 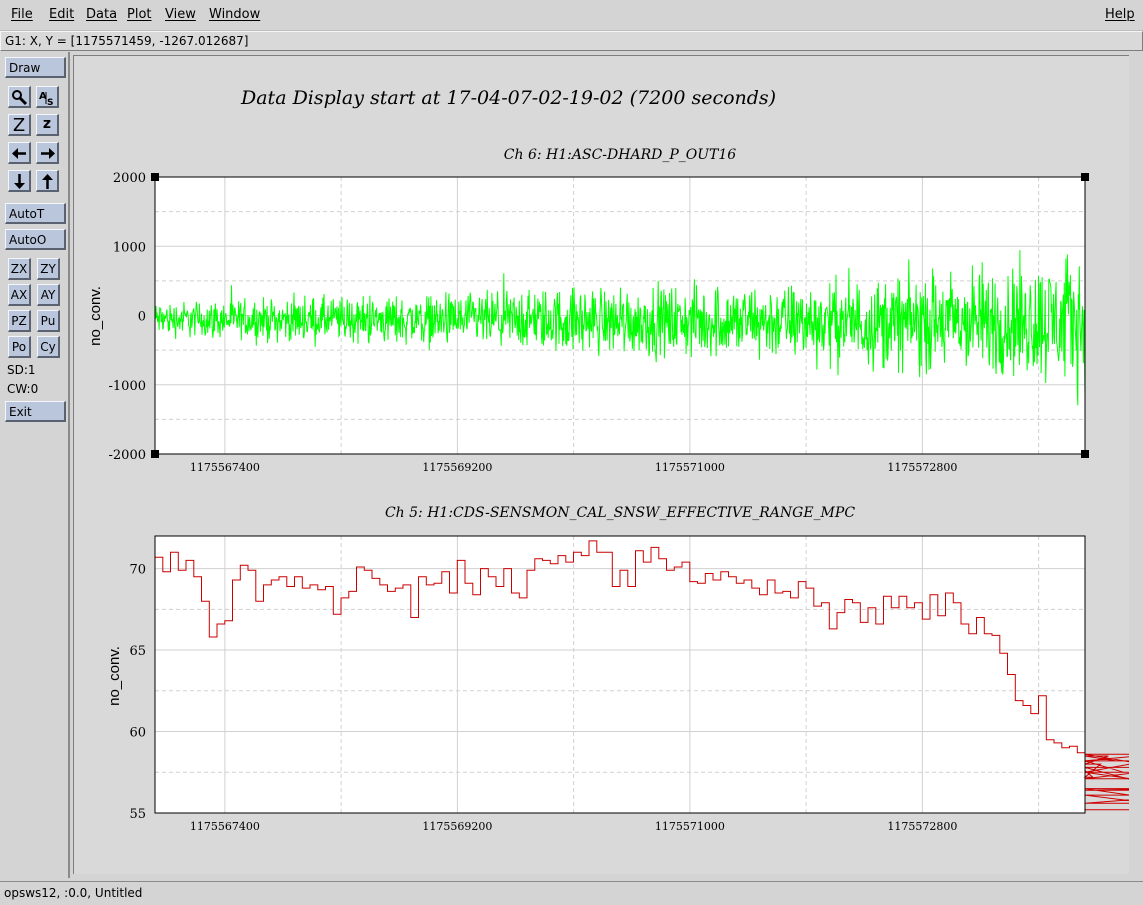 I want to click on y-tick-label: 0, so click(x=142, y=317).